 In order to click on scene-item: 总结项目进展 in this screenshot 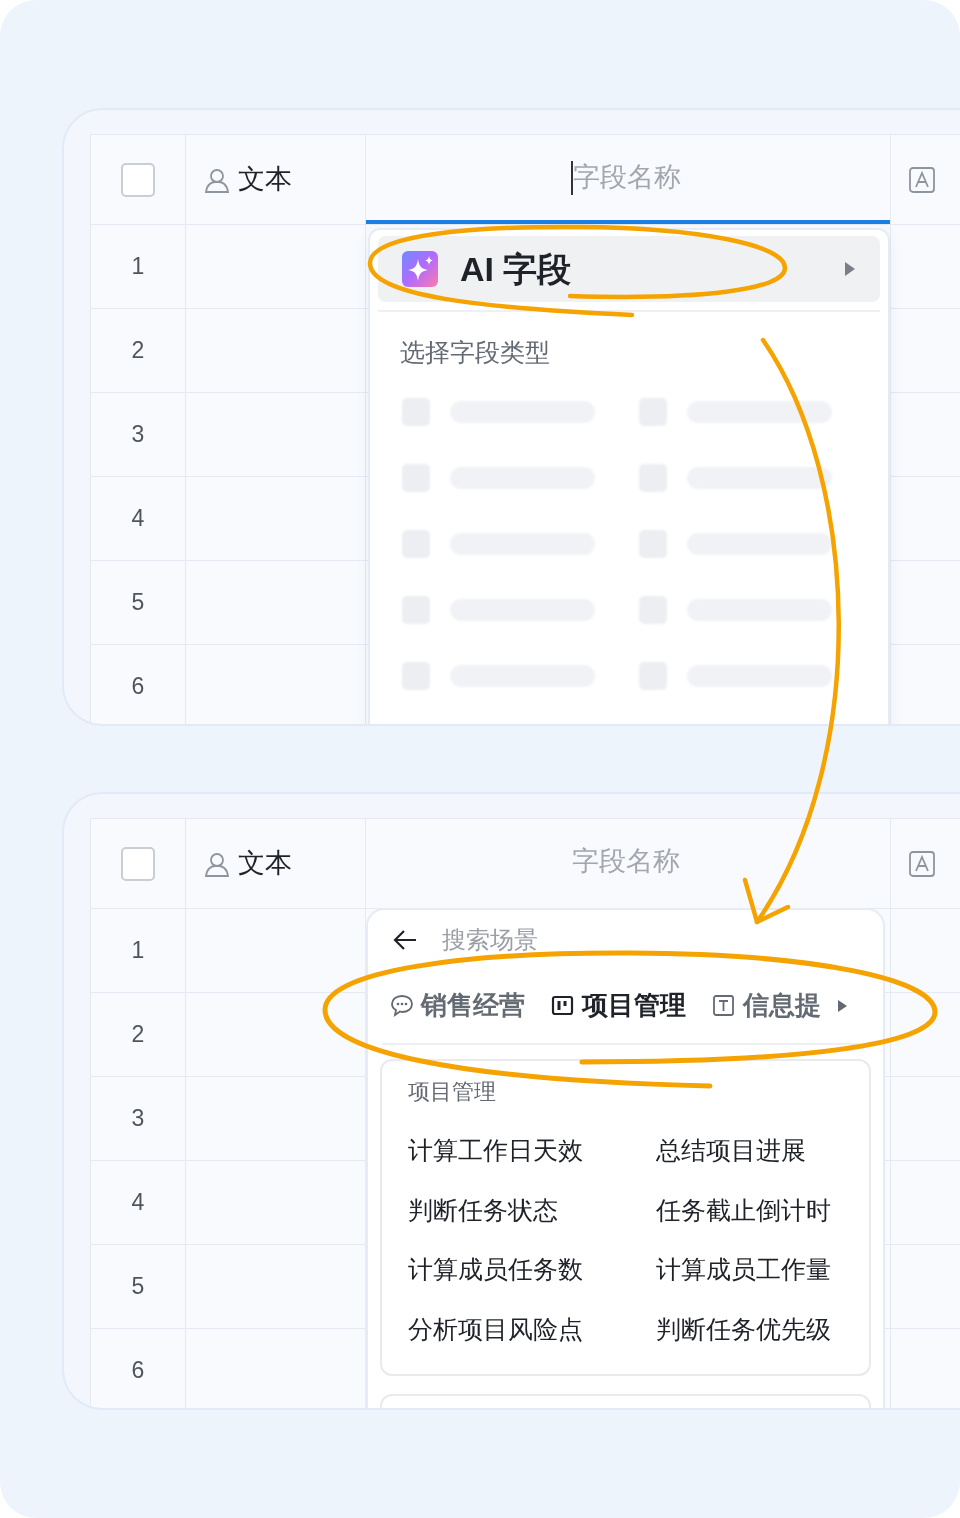, I will do `click(756, 1151)`.